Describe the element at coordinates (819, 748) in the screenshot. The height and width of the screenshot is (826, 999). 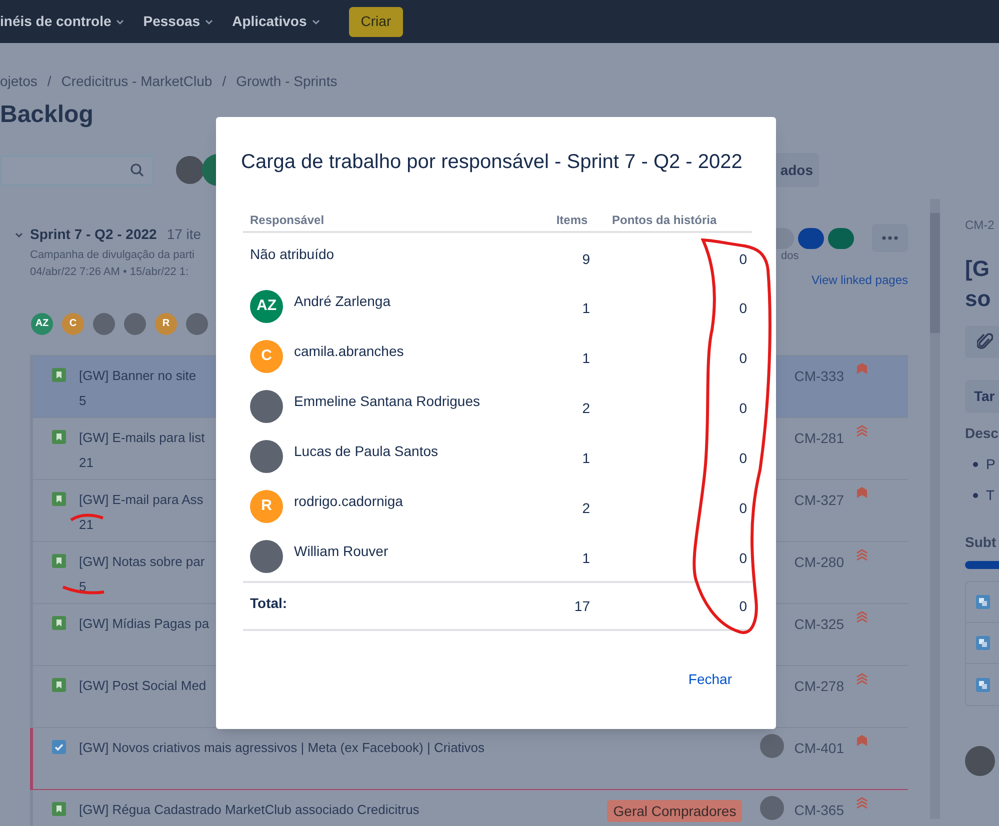
I see `issue-key: CM-401` at that location.